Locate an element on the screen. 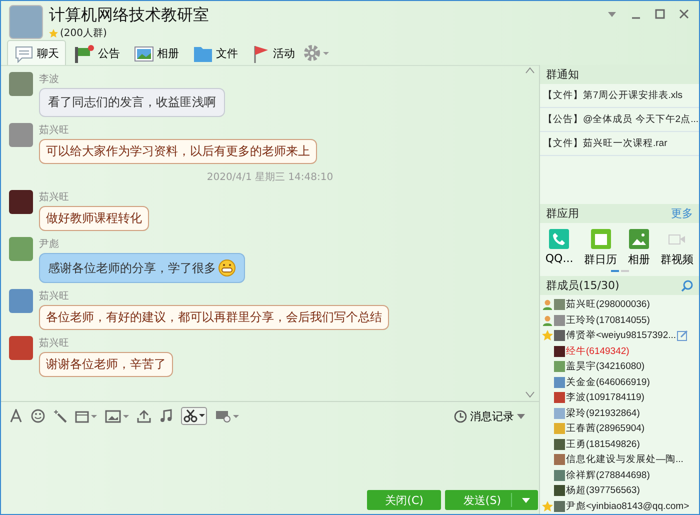 The image size is (700, 515). message-bubble: 各位老师，有好的建议，都可以再群里分享，会后我们写个总结 is located at coordinates (214, 317).